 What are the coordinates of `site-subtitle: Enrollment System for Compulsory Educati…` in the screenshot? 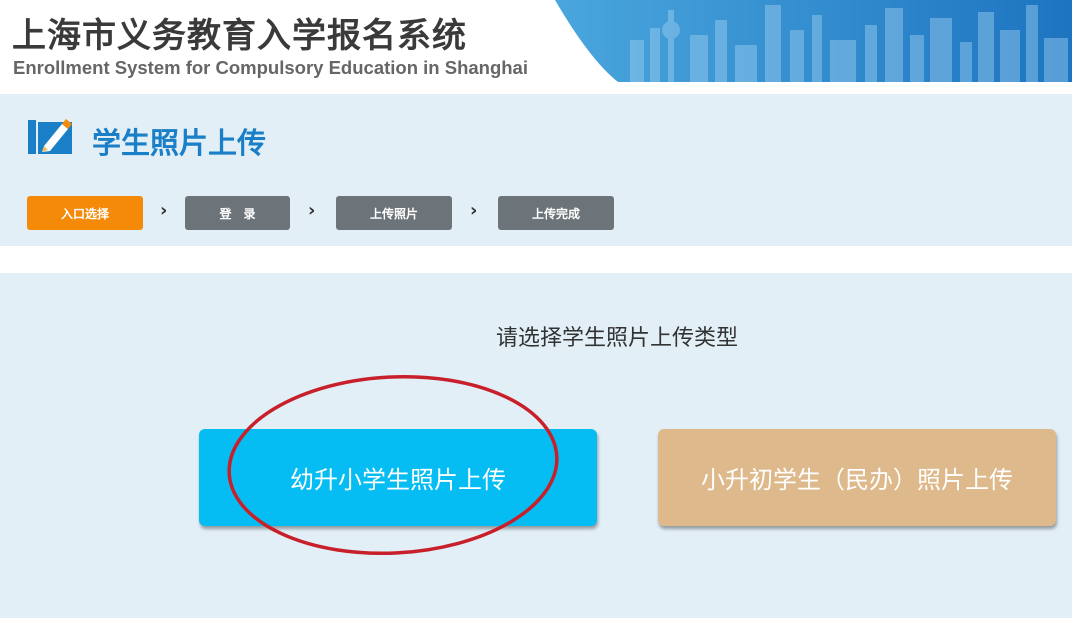 It's located at (270, 67).